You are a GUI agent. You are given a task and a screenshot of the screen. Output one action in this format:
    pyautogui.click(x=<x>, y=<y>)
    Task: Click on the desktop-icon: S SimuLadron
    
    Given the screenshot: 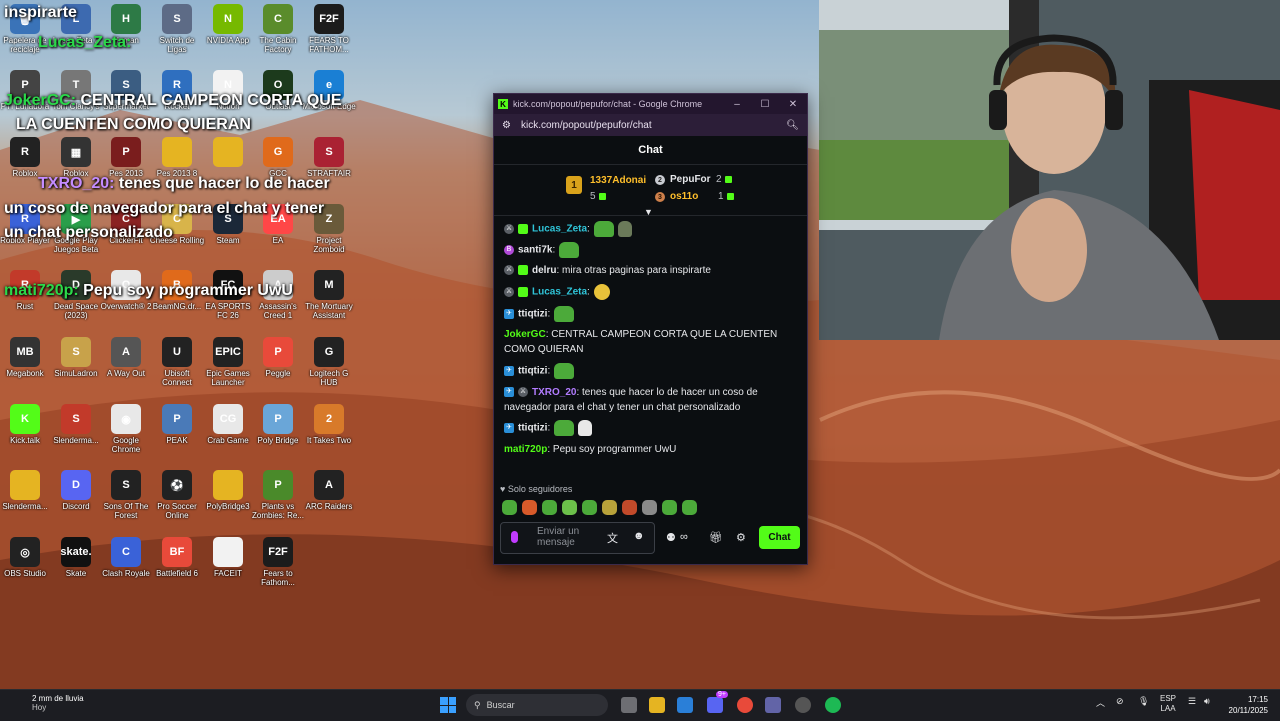 What is the action you would take?
    pyautogui.click(x=76, y=357)
    